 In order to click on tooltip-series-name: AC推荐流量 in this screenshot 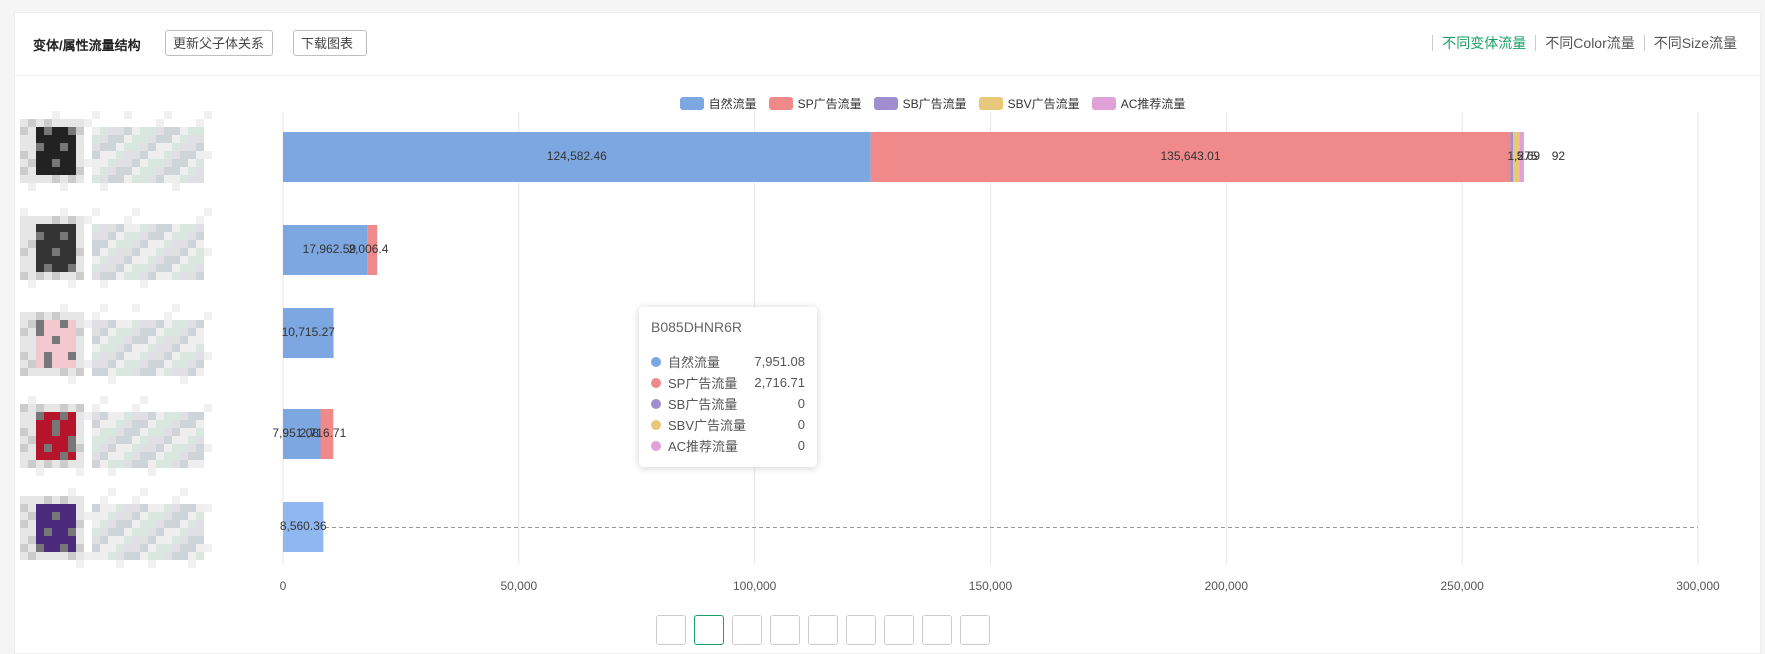, I will do `click(703, 446)`.